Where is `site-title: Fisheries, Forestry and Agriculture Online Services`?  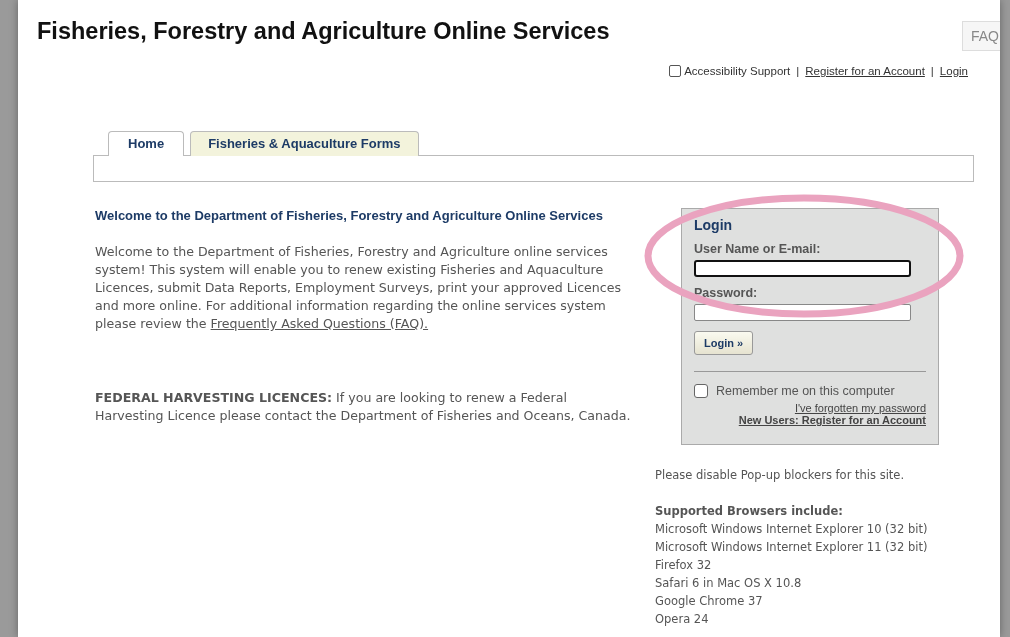 site-title: Fisheries, Forestry and Agriculture Online Services is located at coordinates (323, 31).